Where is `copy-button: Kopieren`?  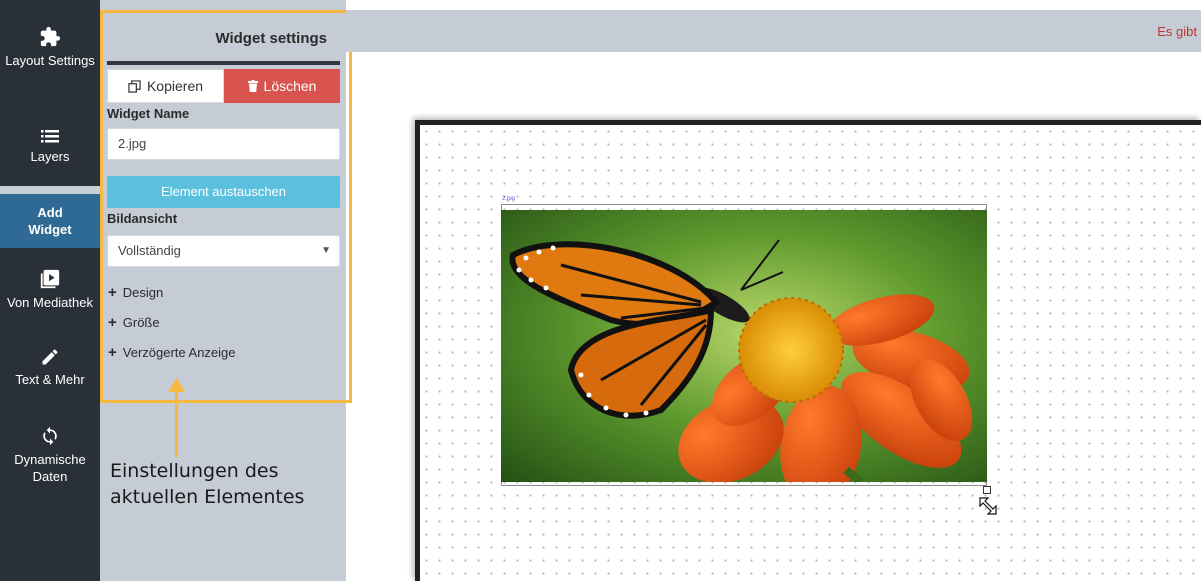 copy-button: Kopieren is located at coordinates (165, 86).